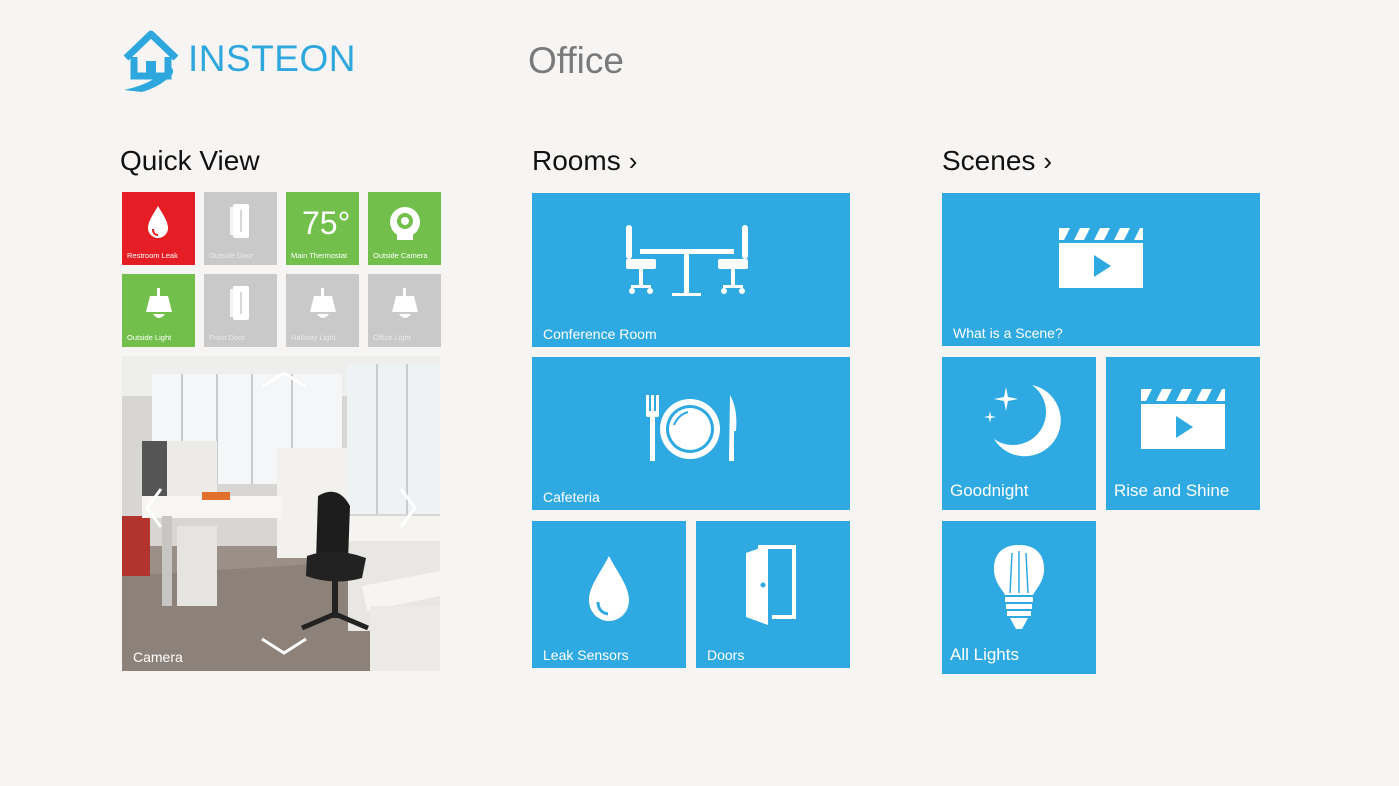  I want to click on camera-feed-tile: Camera, so click(281, 513).